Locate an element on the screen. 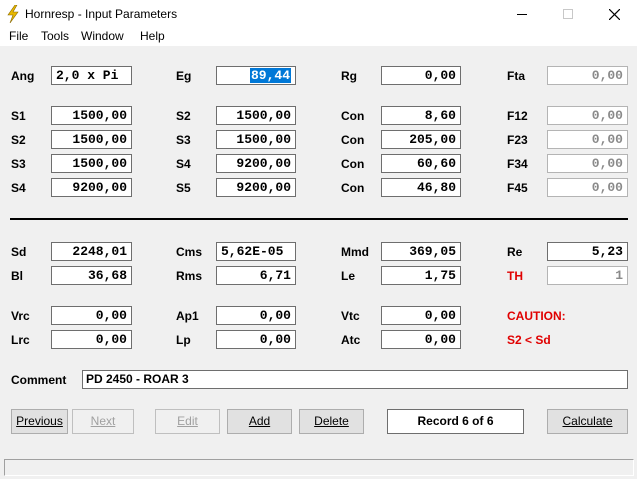 The height and width of the screenshot is (479, 637). lrc-field: 0,00 is located at coordinates (91, 339).